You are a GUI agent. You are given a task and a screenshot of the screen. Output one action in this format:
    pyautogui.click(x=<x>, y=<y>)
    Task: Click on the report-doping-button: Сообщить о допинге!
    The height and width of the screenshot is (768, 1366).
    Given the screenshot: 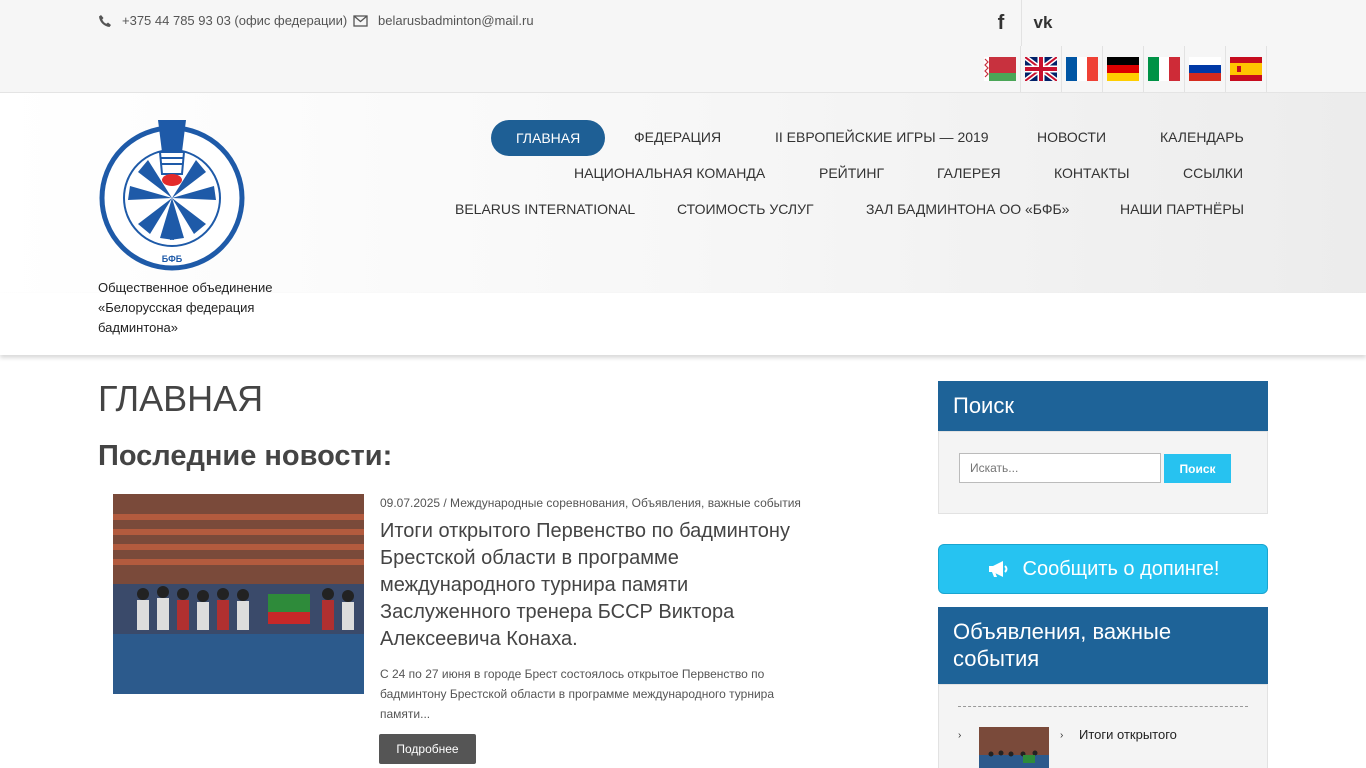 What is the action you would take?
    pyautogui.click(x=1103, y=569)
    